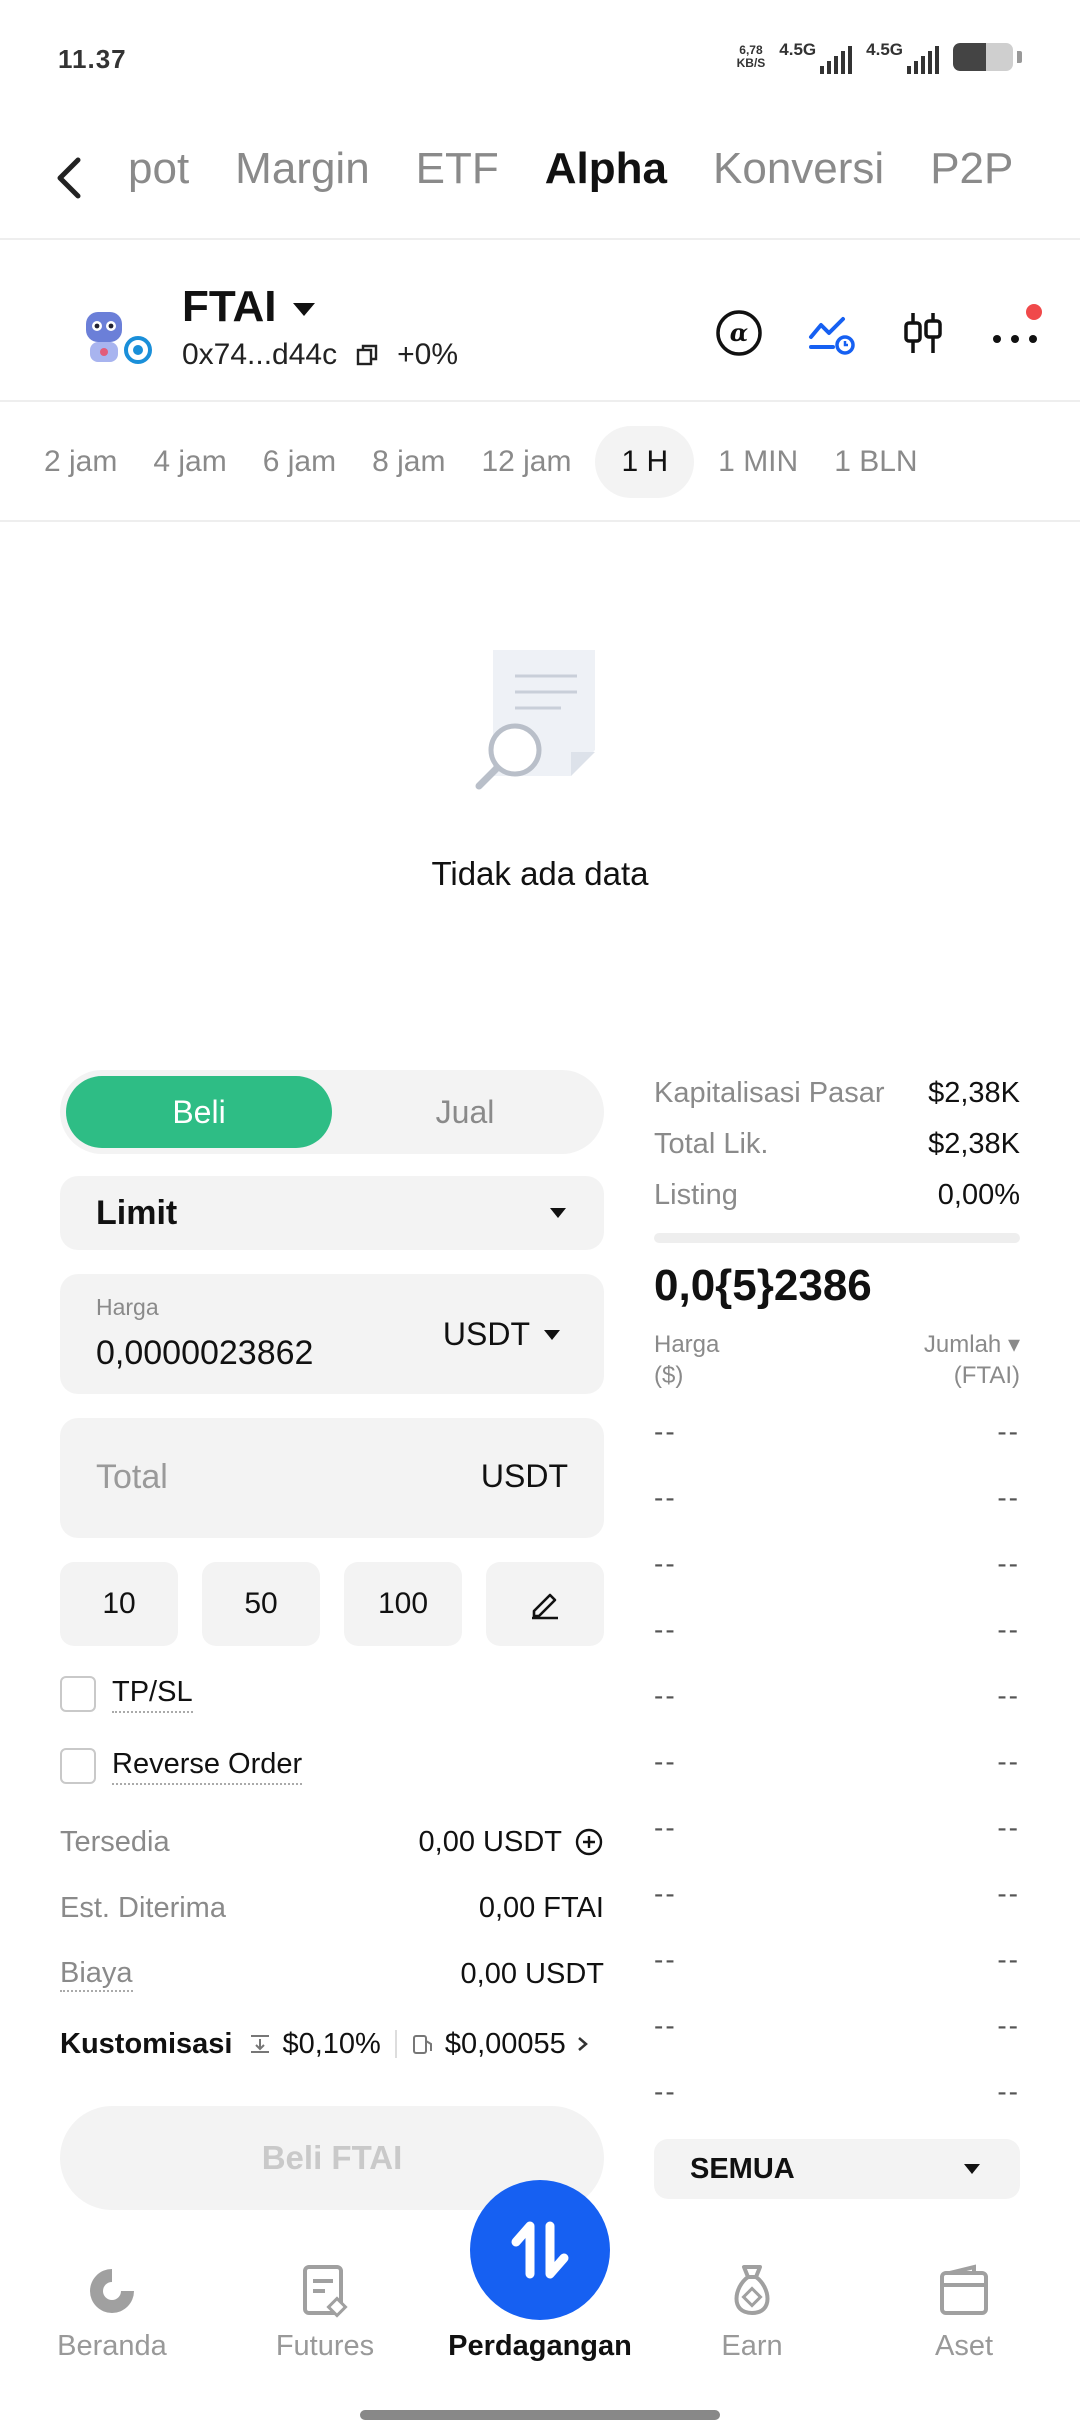  What do you see at coordinates (540, 2415) in the screenshot?
I see `home-indicator` at bounding box center [540, 2415].